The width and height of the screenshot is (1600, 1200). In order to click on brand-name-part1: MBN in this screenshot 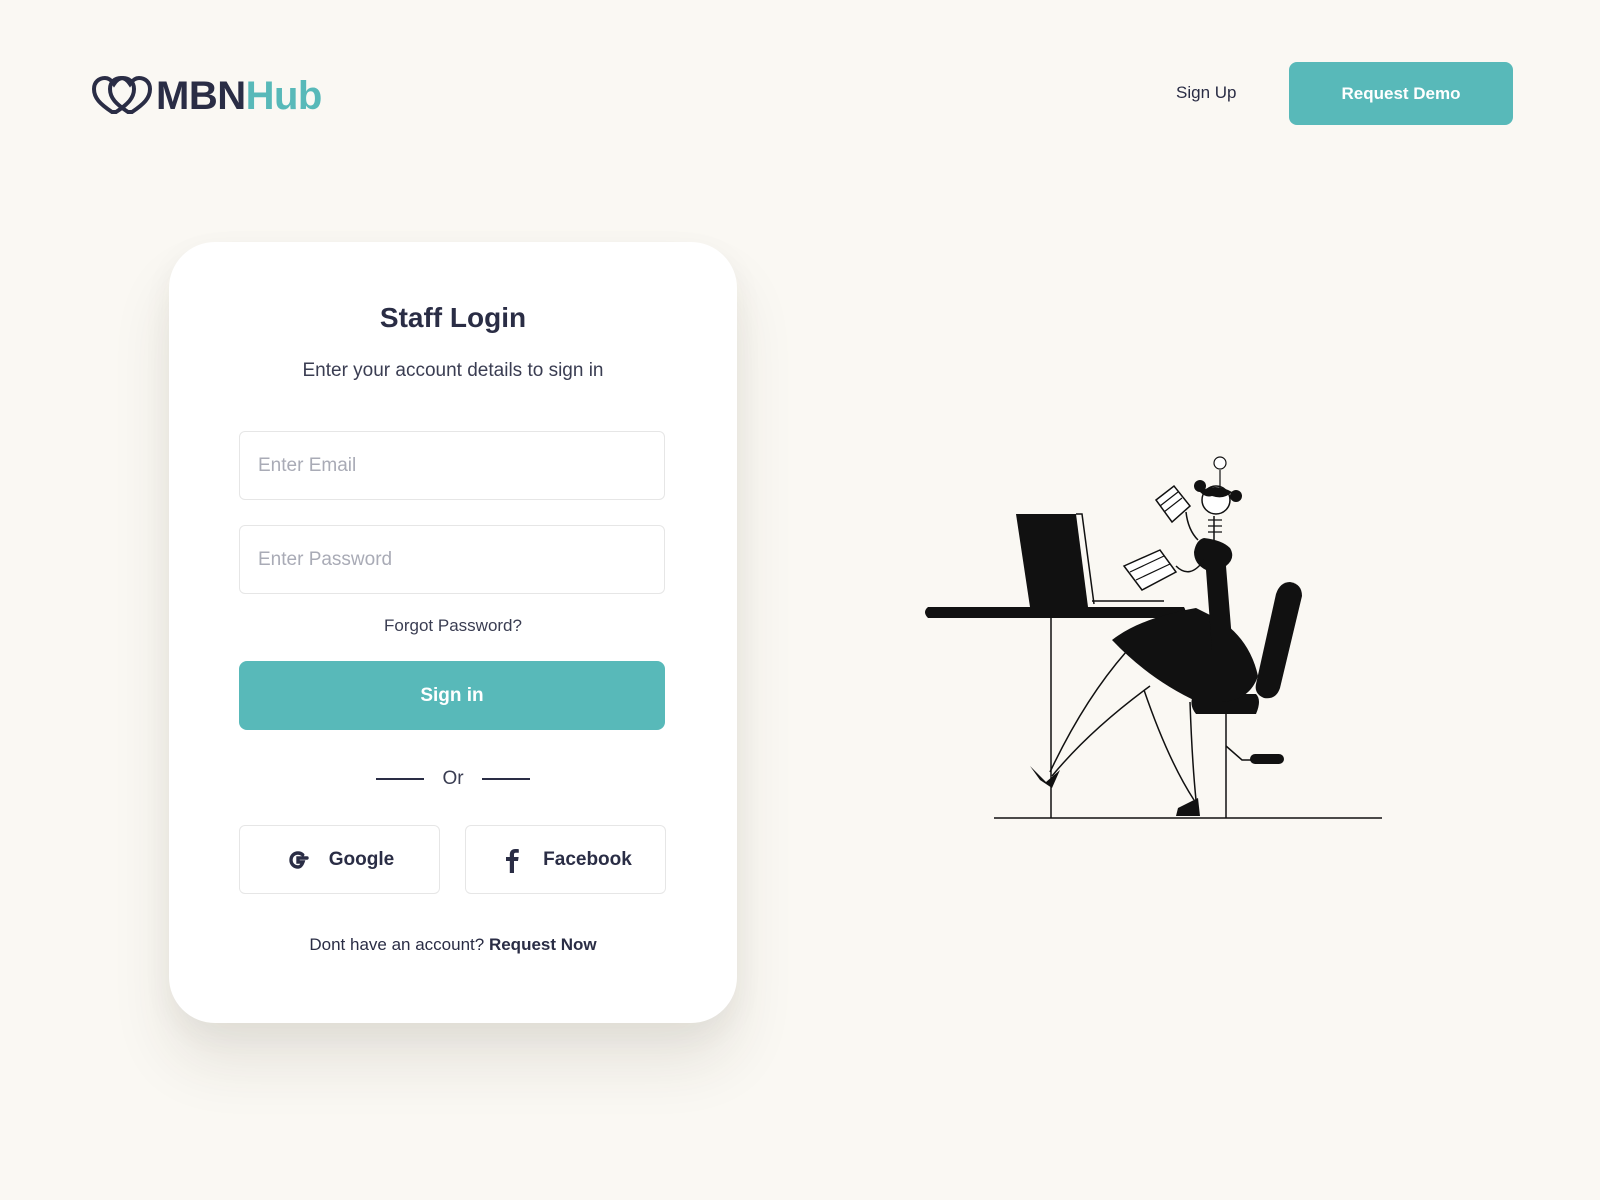, I will do `click(201, 96)`.